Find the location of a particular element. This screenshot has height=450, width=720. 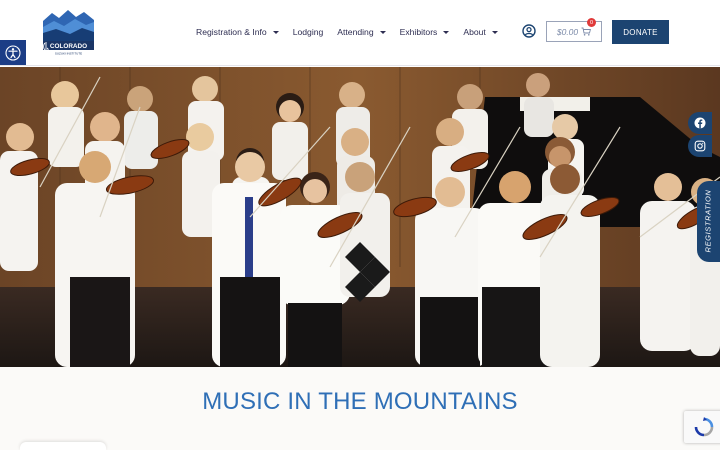

nav-label: Registration & Info is located at coordinates (231, 32).